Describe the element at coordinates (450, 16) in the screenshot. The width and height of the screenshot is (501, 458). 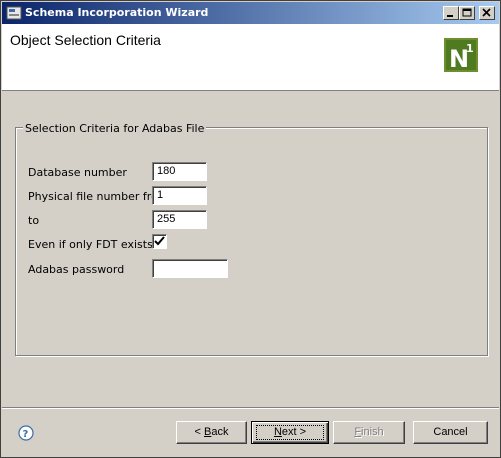
I see `minimize-icon` at that location.